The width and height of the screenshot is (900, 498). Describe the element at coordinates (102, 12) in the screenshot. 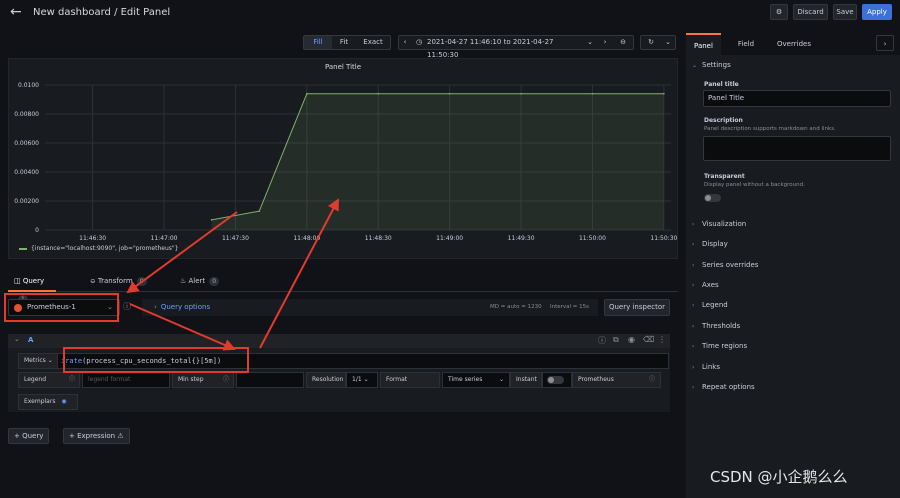

I see `page-title: New dashboard / Edit Panel` at that location.